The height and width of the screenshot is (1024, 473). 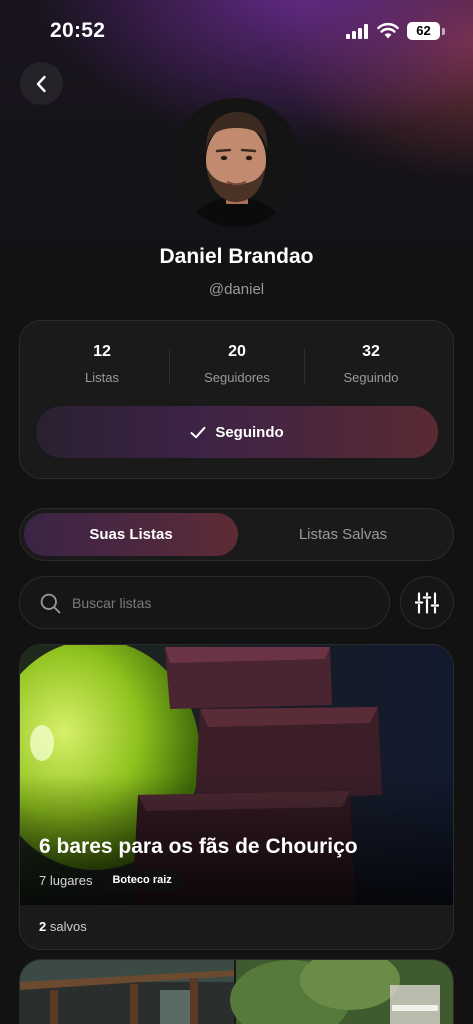 I want to click on battery-level: 62, so click(x=423, y=30).